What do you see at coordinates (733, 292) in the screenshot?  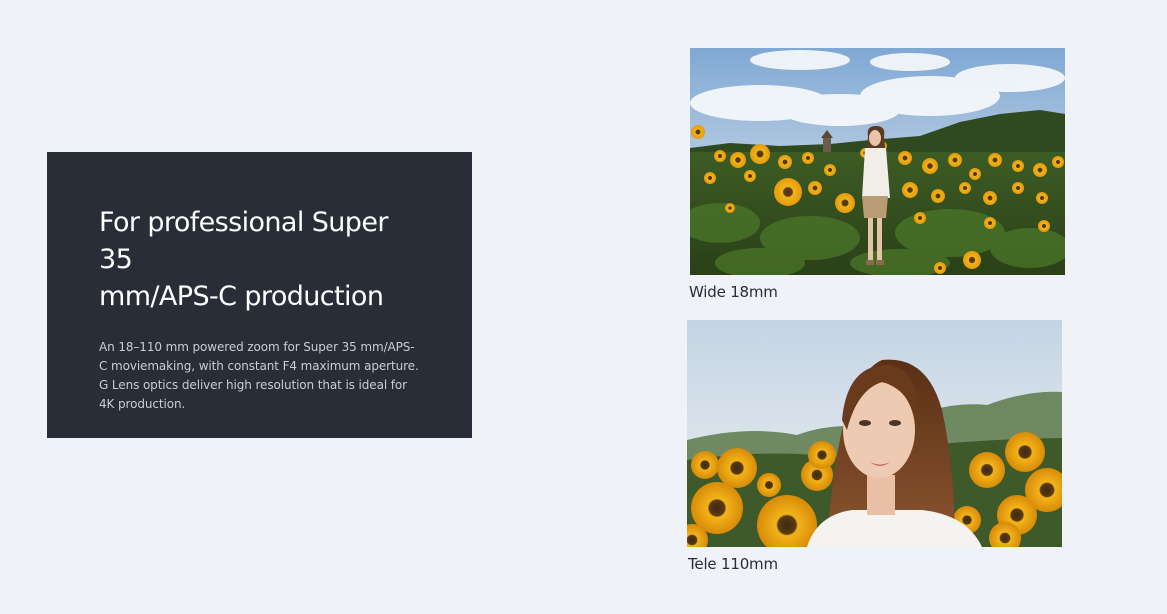 I see `wide-caption: Wide 18mm` at bounding box center [733, 292].